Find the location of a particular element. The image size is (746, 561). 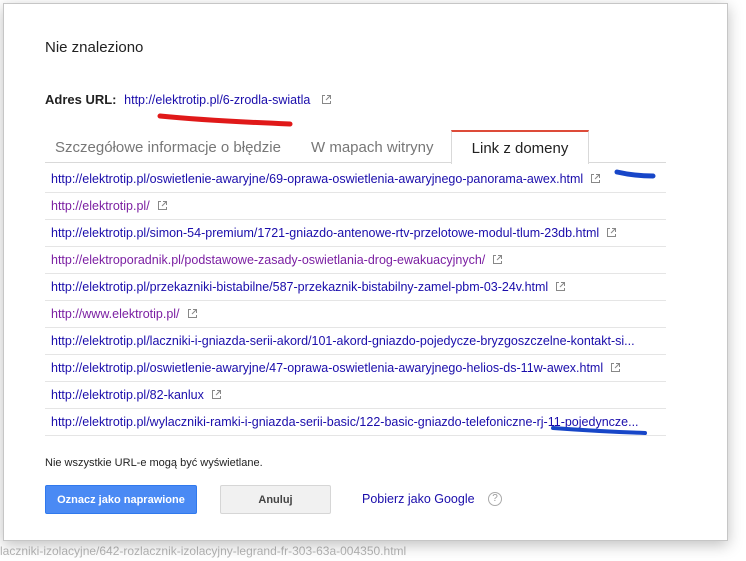

tab-sitemaps: W mapach witryny is located at coordinates (372, 146).